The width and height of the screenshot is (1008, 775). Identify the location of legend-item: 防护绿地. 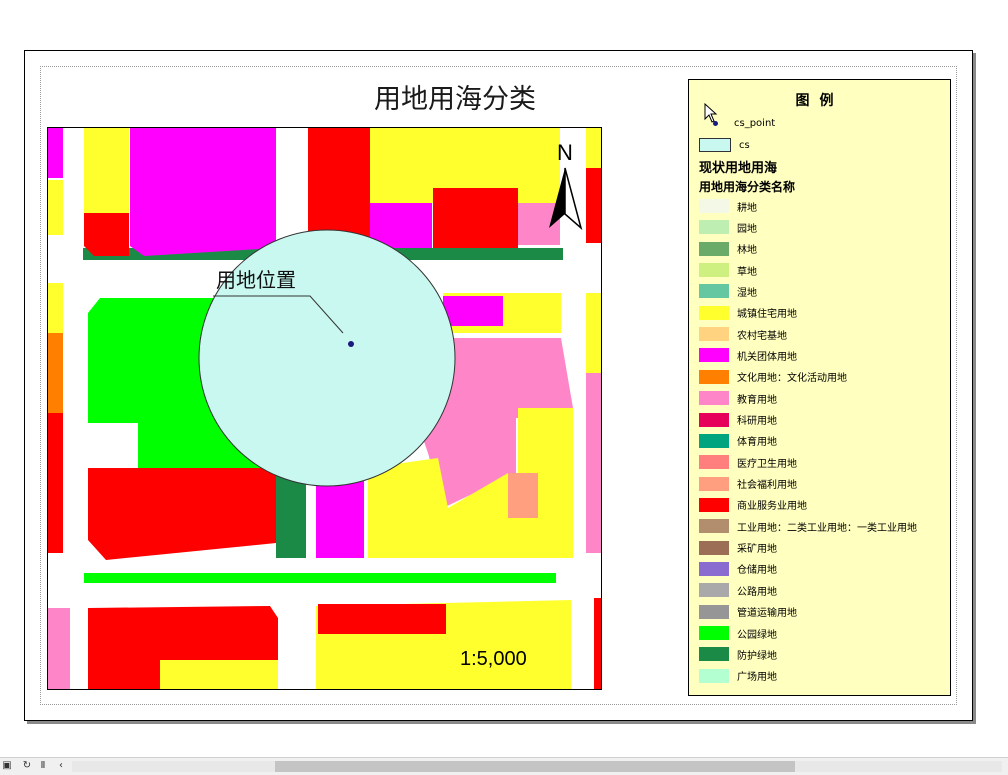
(738, 654).